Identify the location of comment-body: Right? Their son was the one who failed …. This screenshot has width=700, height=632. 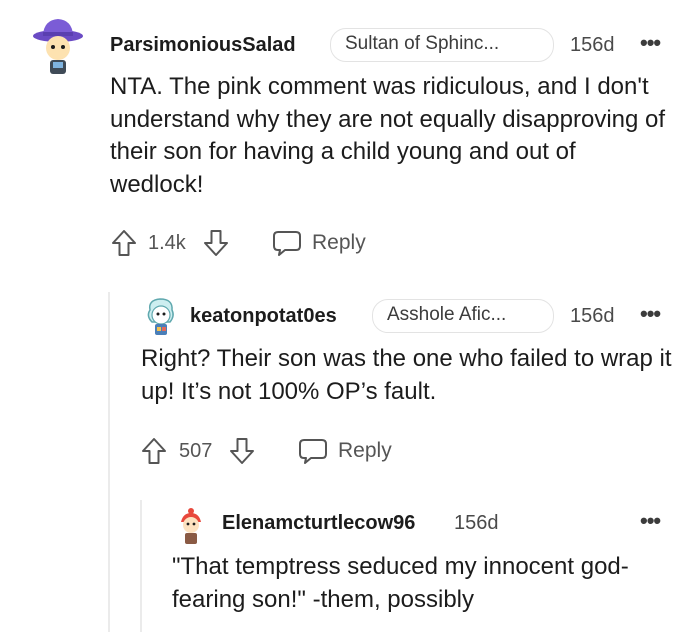
(406, 375).